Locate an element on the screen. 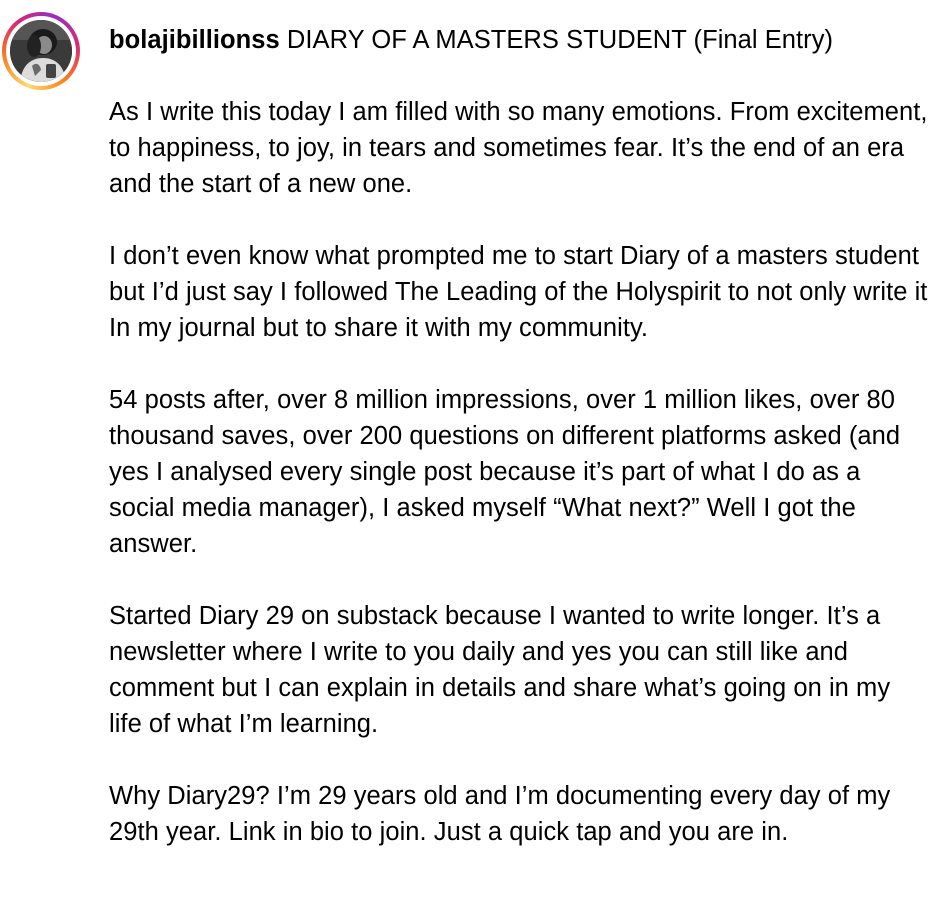  avatar-gap is located at coordinates (41, 51).